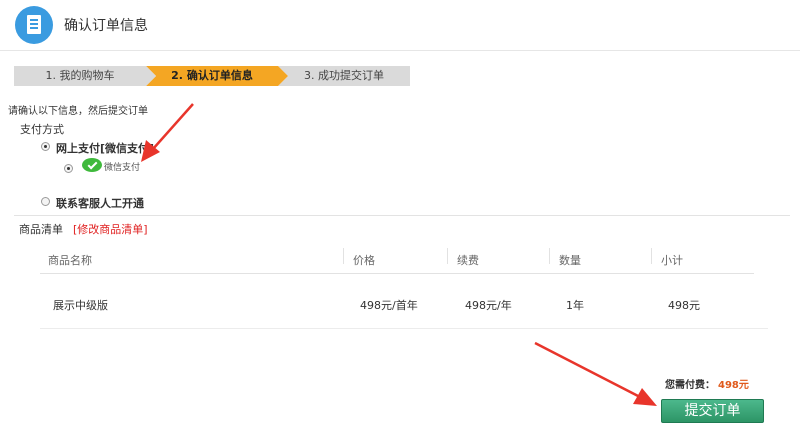 The width and height of the screenshot is (800, 448). I want to click on step-confirm-order: 2. 确认订单信息, so click(217, 76).